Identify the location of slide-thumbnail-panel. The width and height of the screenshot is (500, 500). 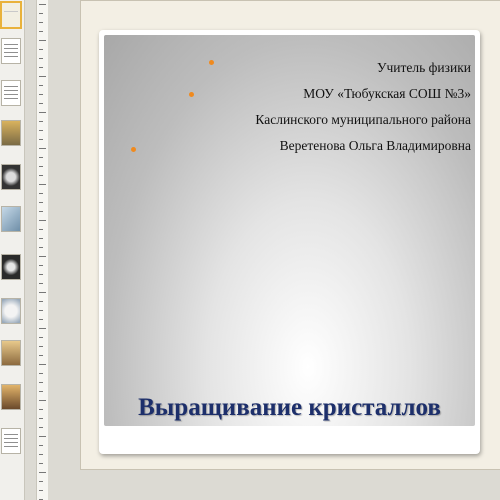
(12, 250).